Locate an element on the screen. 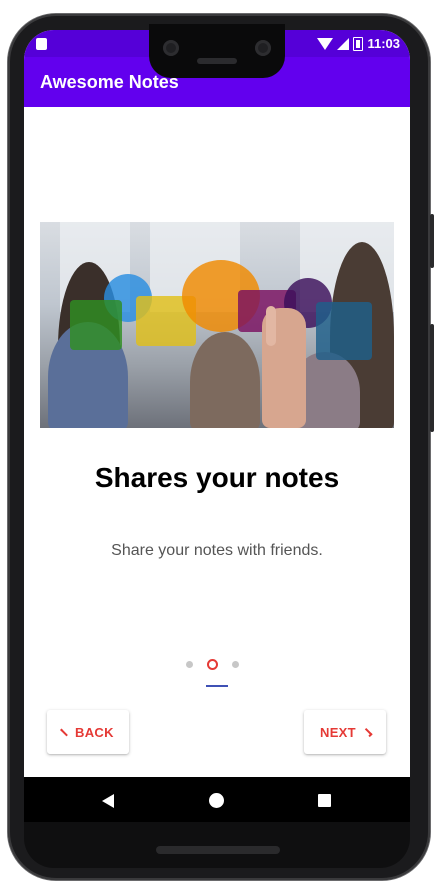 The image size is (440, 893). bottom-speaker is located at coordinates (218, 850).